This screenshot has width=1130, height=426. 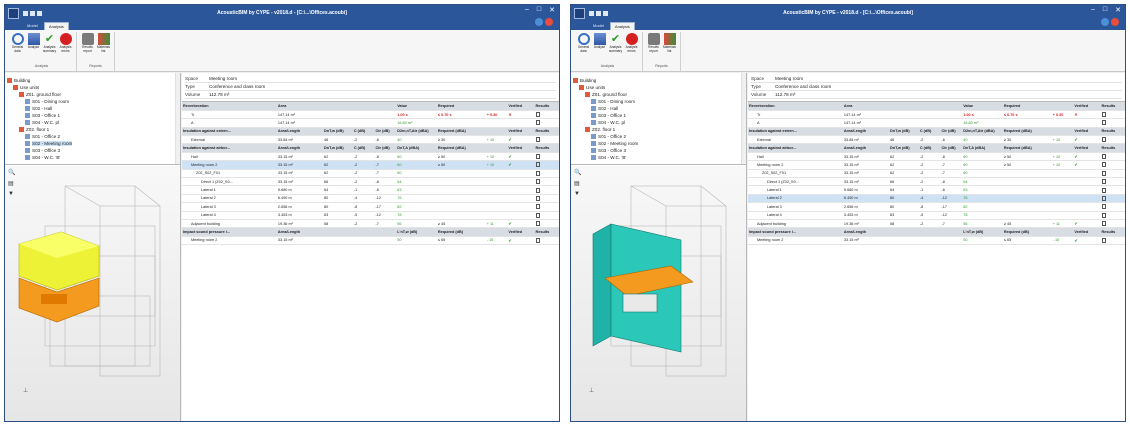 What do you see at coordinates (92, 143) in the screenshot?
I see `tree-item: S02 - Meeting room` at bounding box center [92, 143].